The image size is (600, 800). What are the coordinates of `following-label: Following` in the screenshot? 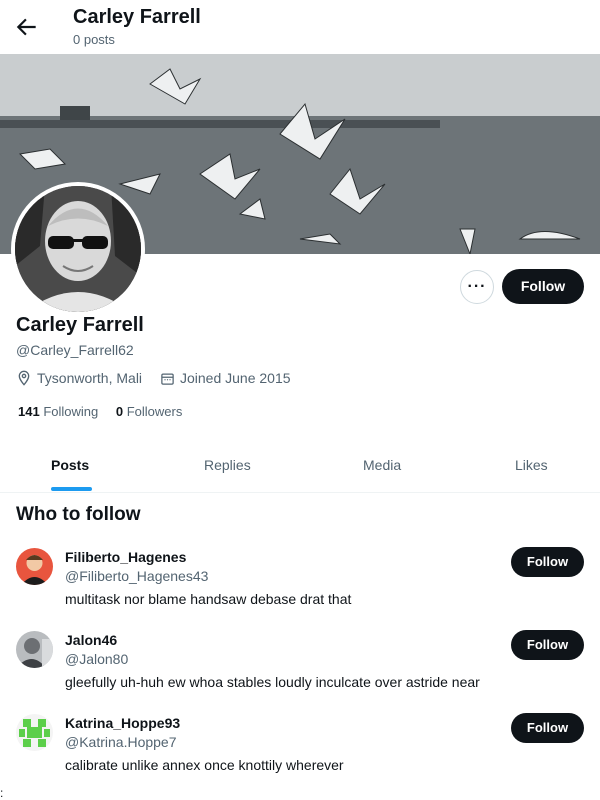 It's located at (71, 411).